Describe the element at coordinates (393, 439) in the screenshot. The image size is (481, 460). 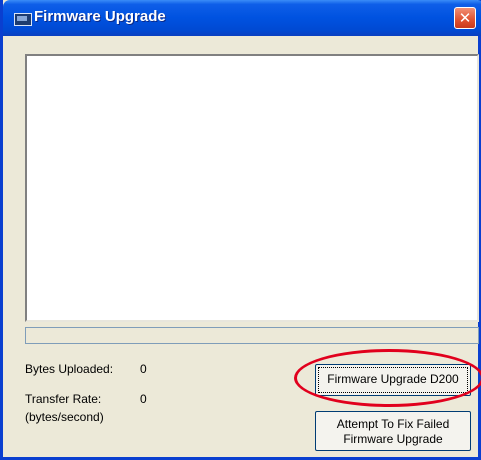
I see `fix-button-line2: Firmware Upgrade` at that location.